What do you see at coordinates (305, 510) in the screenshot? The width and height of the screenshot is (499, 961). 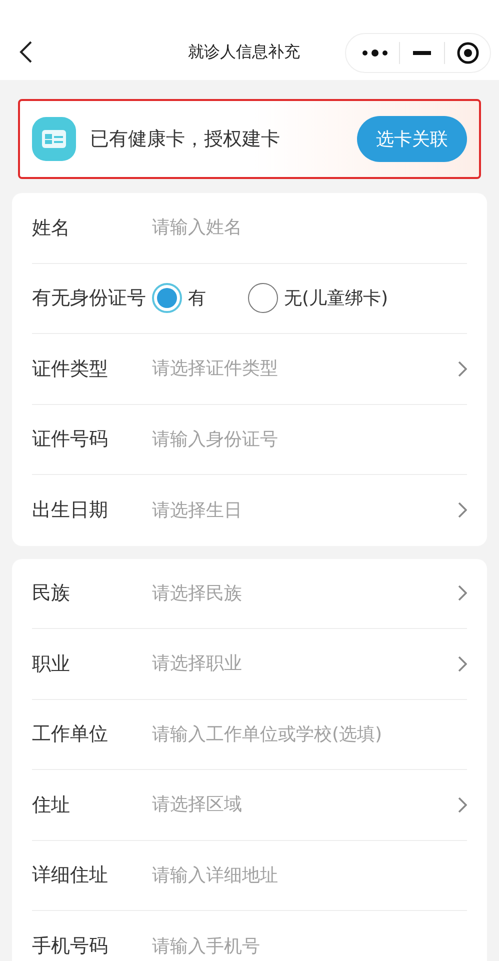 I see `select-field: 请选择生日` at bounding box center [305, 510].